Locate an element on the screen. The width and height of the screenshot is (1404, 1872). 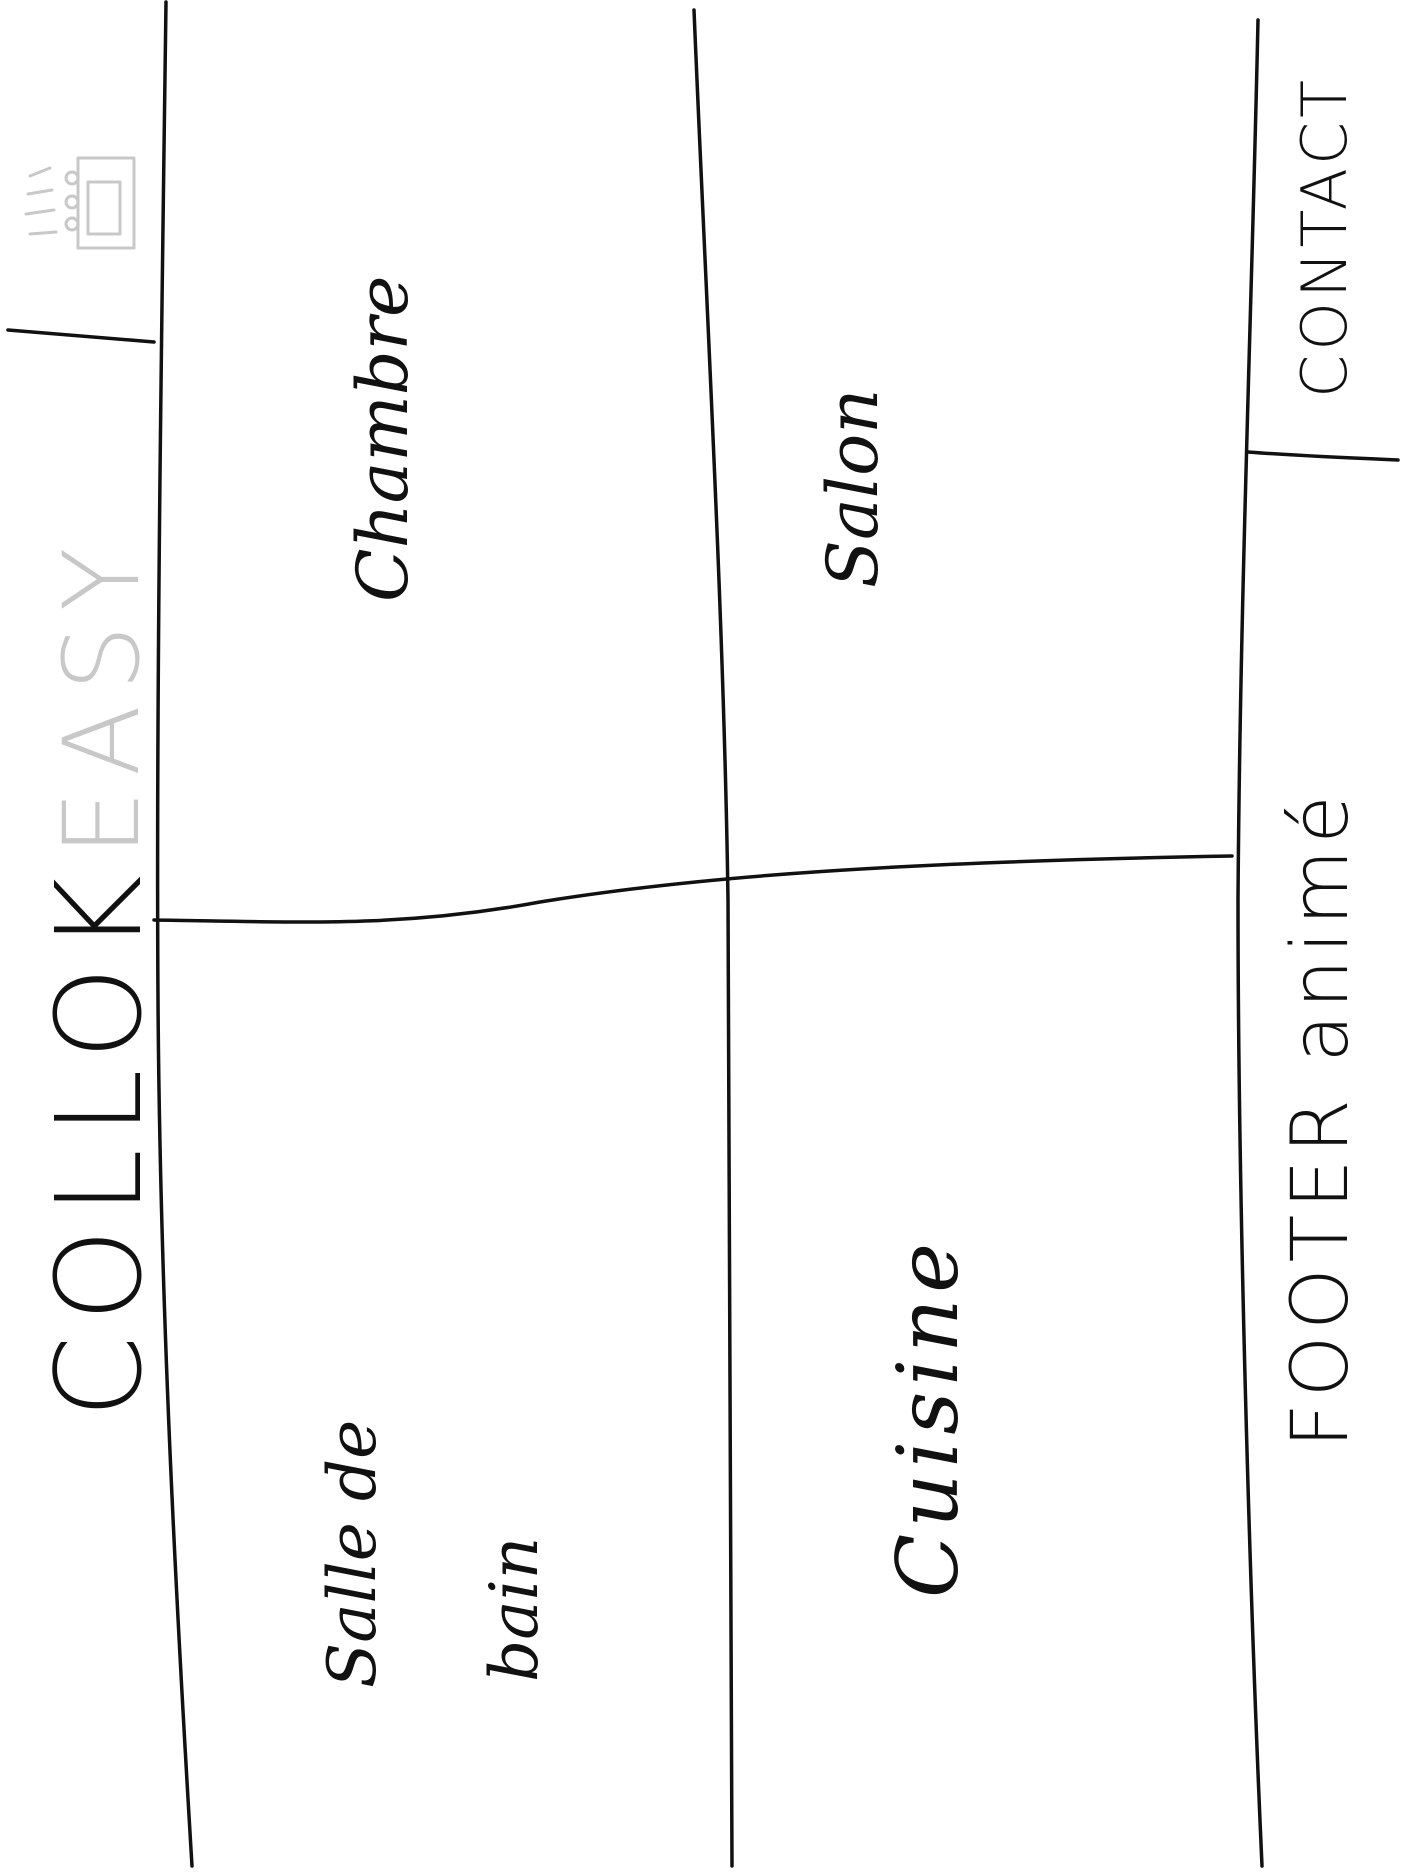
footer-divider-line is located at coordinates (1250, 943).